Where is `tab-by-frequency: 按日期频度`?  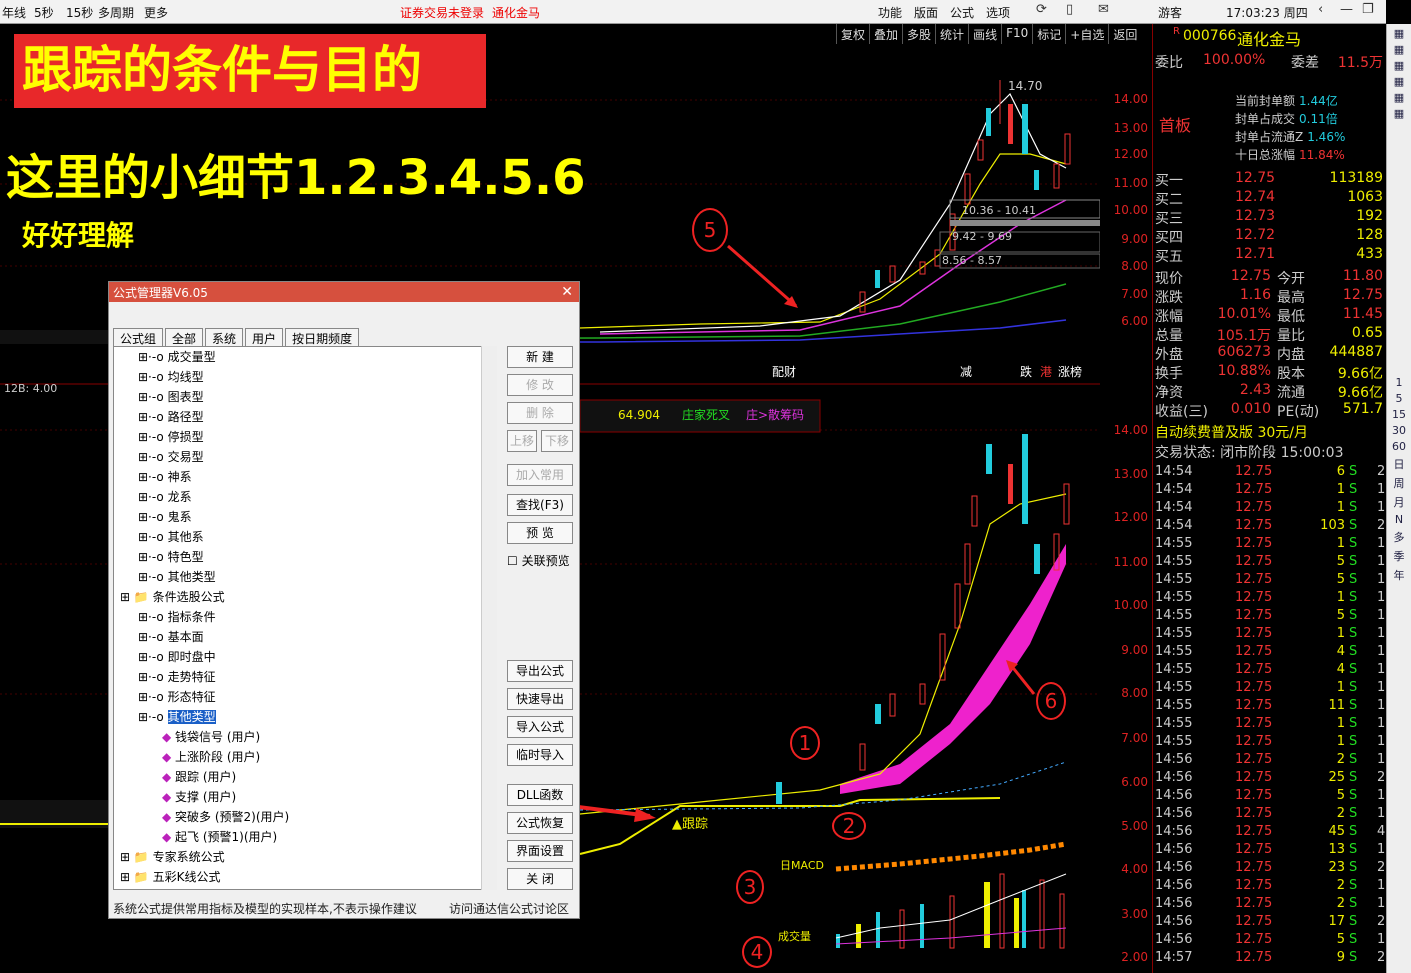 tab-by-frequency: 按日期频度 is located at coordinates (322, 338).